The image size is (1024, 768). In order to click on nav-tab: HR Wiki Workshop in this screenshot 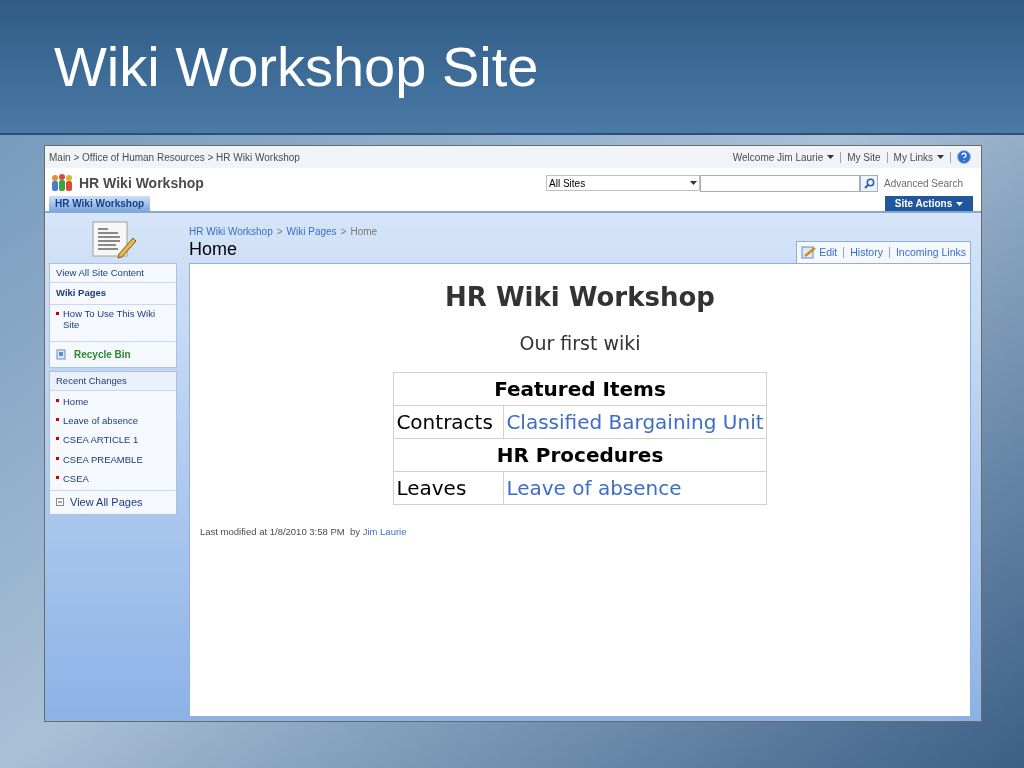, I will do `click(100, 203)`.